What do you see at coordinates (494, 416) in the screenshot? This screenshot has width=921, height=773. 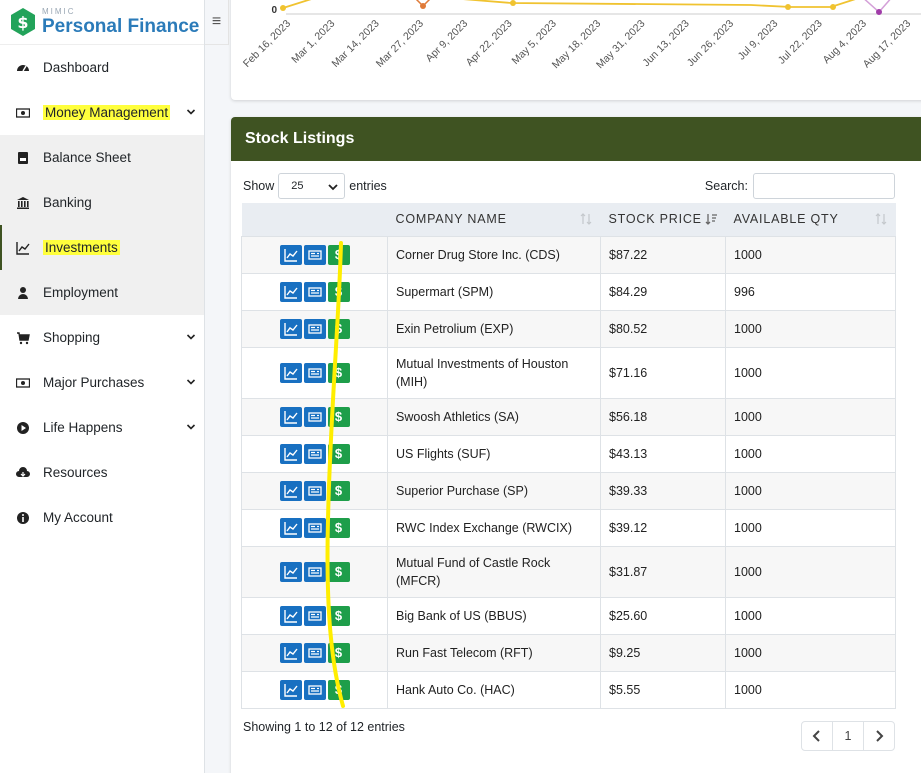 I see `company-name-cell: Swoosh Athletics (SA)` at bounding box center [494, 416].